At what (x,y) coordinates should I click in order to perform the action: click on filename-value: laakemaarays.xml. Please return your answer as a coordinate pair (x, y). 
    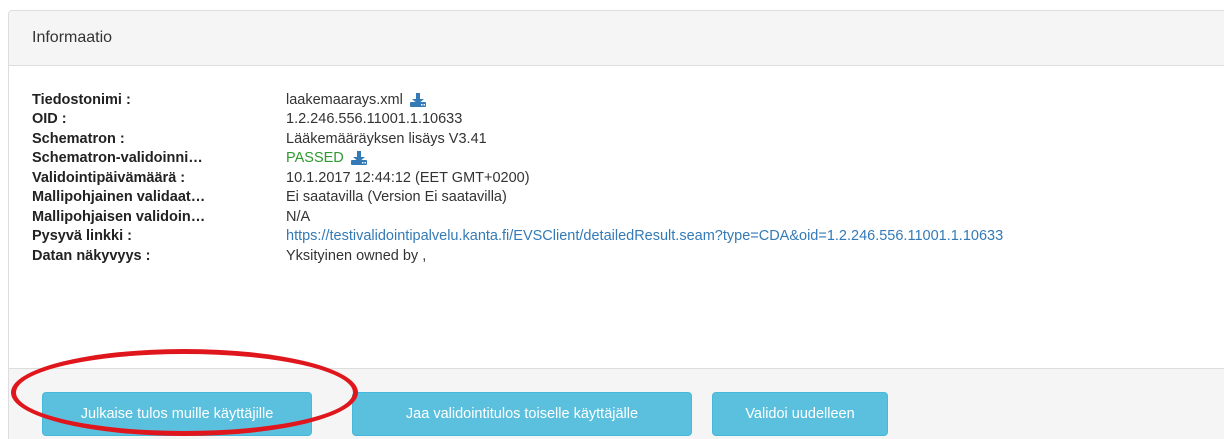
    Looking at the image, I should click on (356, 100).